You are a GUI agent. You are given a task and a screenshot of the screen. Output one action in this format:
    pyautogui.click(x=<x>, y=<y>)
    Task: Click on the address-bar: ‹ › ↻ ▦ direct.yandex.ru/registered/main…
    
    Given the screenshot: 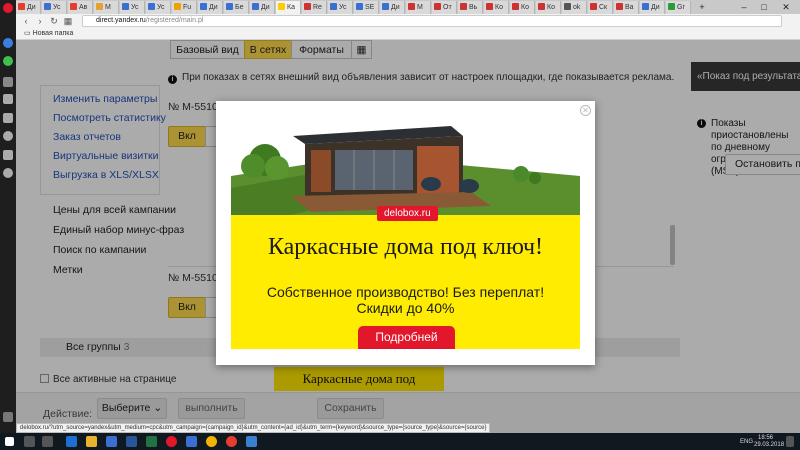 What is the action you would take?
    pyautogui.click(x=408, y=21)
    